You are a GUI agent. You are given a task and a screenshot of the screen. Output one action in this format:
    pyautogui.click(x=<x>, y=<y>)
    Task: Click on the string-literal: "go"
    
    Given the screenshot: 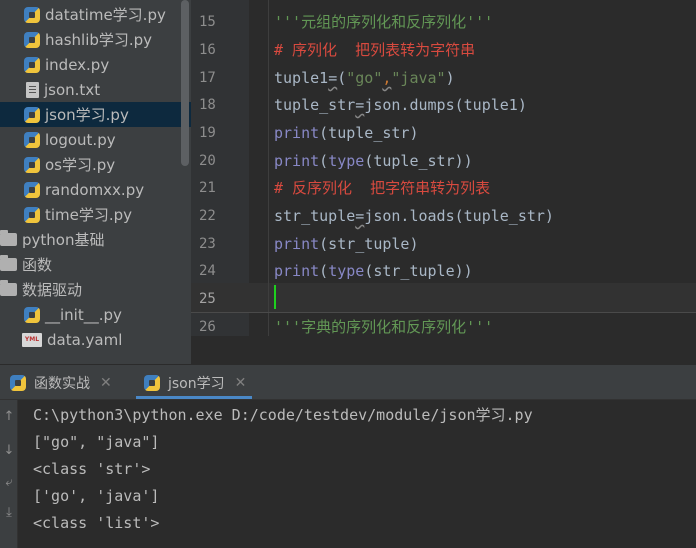 What is the action you would take?
    pyautogui.click(x=364, y=78)
    